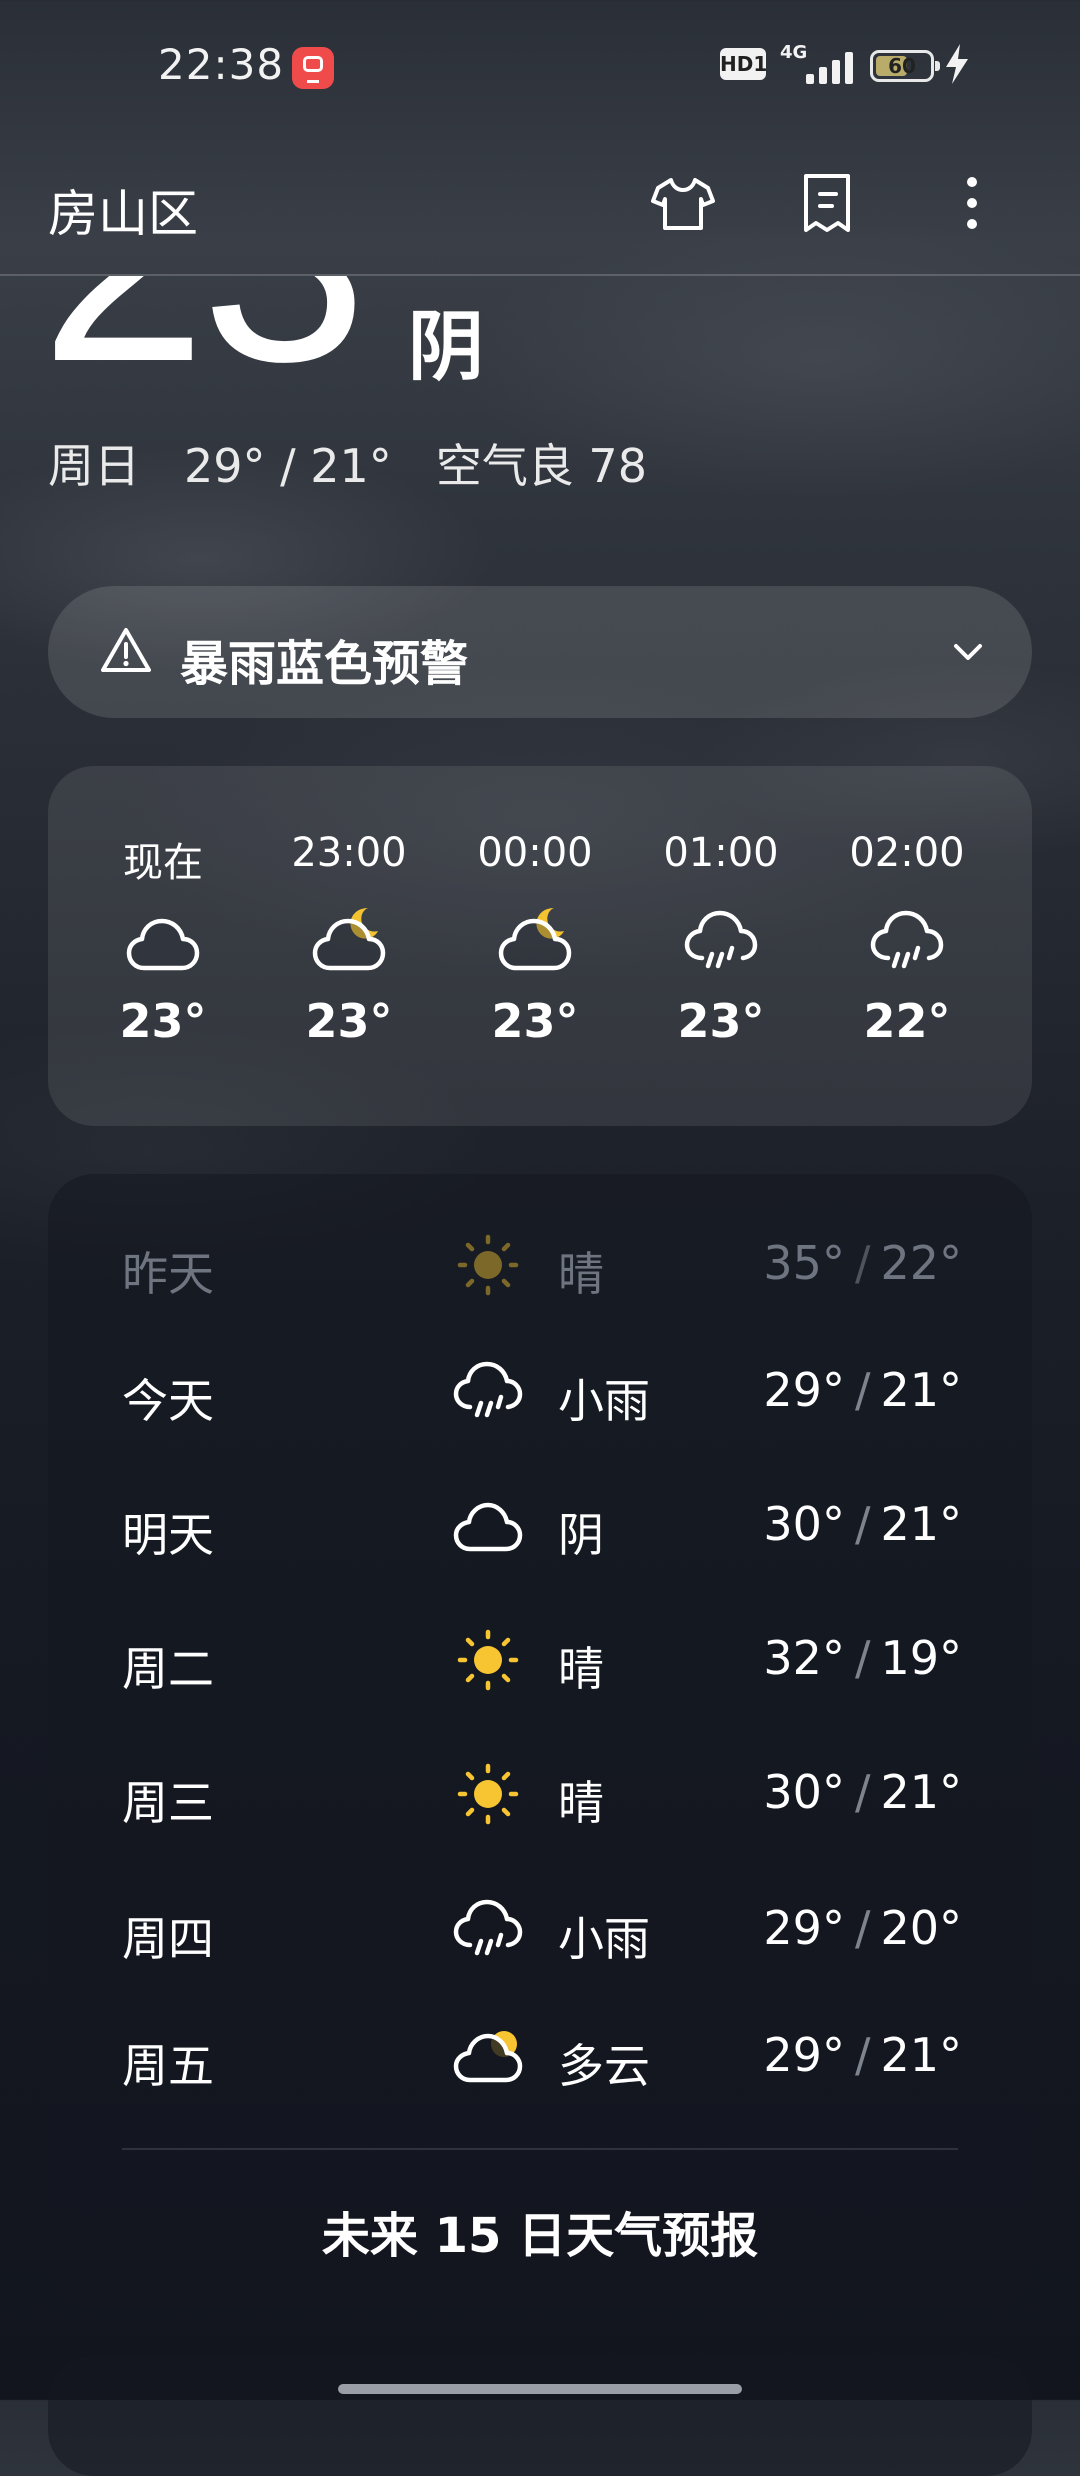  I want to click on daily-low: 22°, so click(921, 1263).